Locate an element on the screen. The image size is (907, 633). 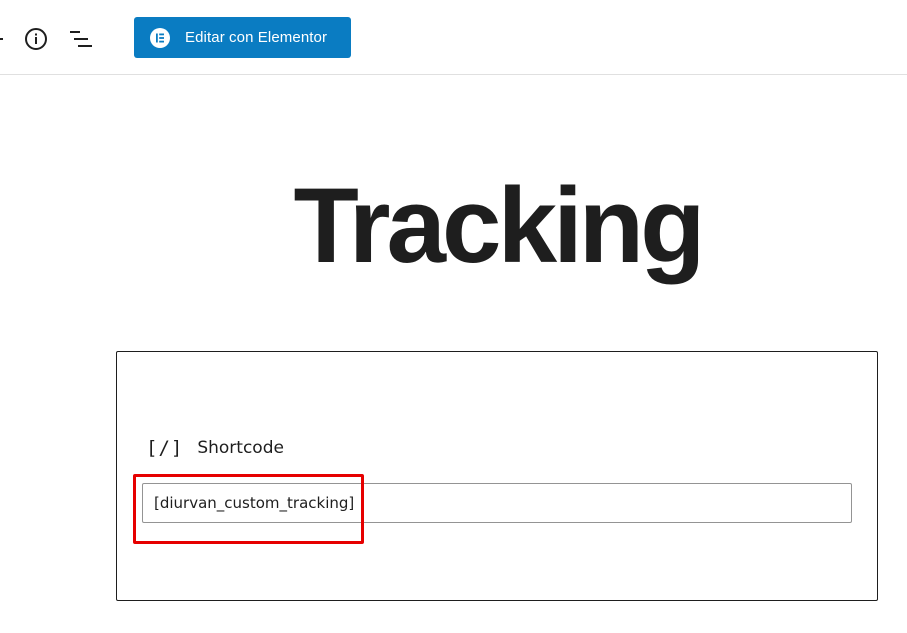
shortcode-block-header: [/] Shortcode is located at coordinates (215, 448).